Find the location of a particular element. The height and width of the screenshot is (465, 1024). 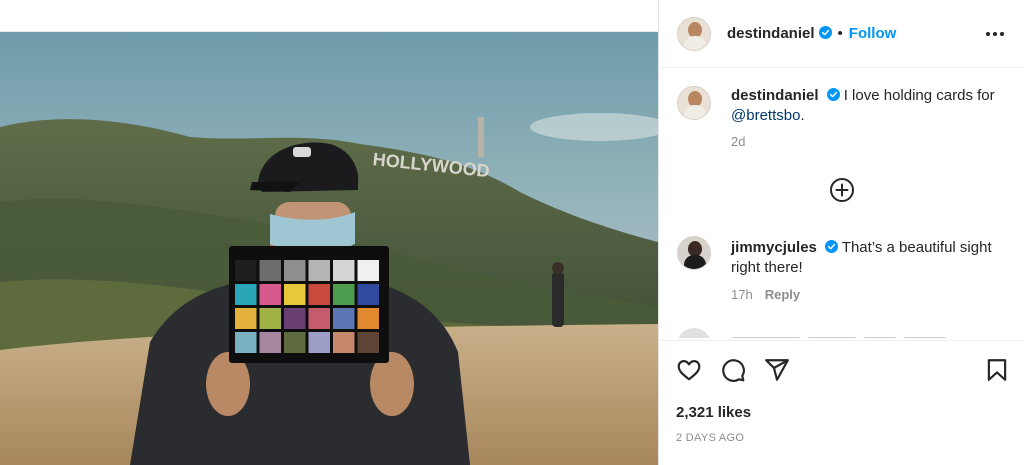

avatar is located at coordinates (694, 333).